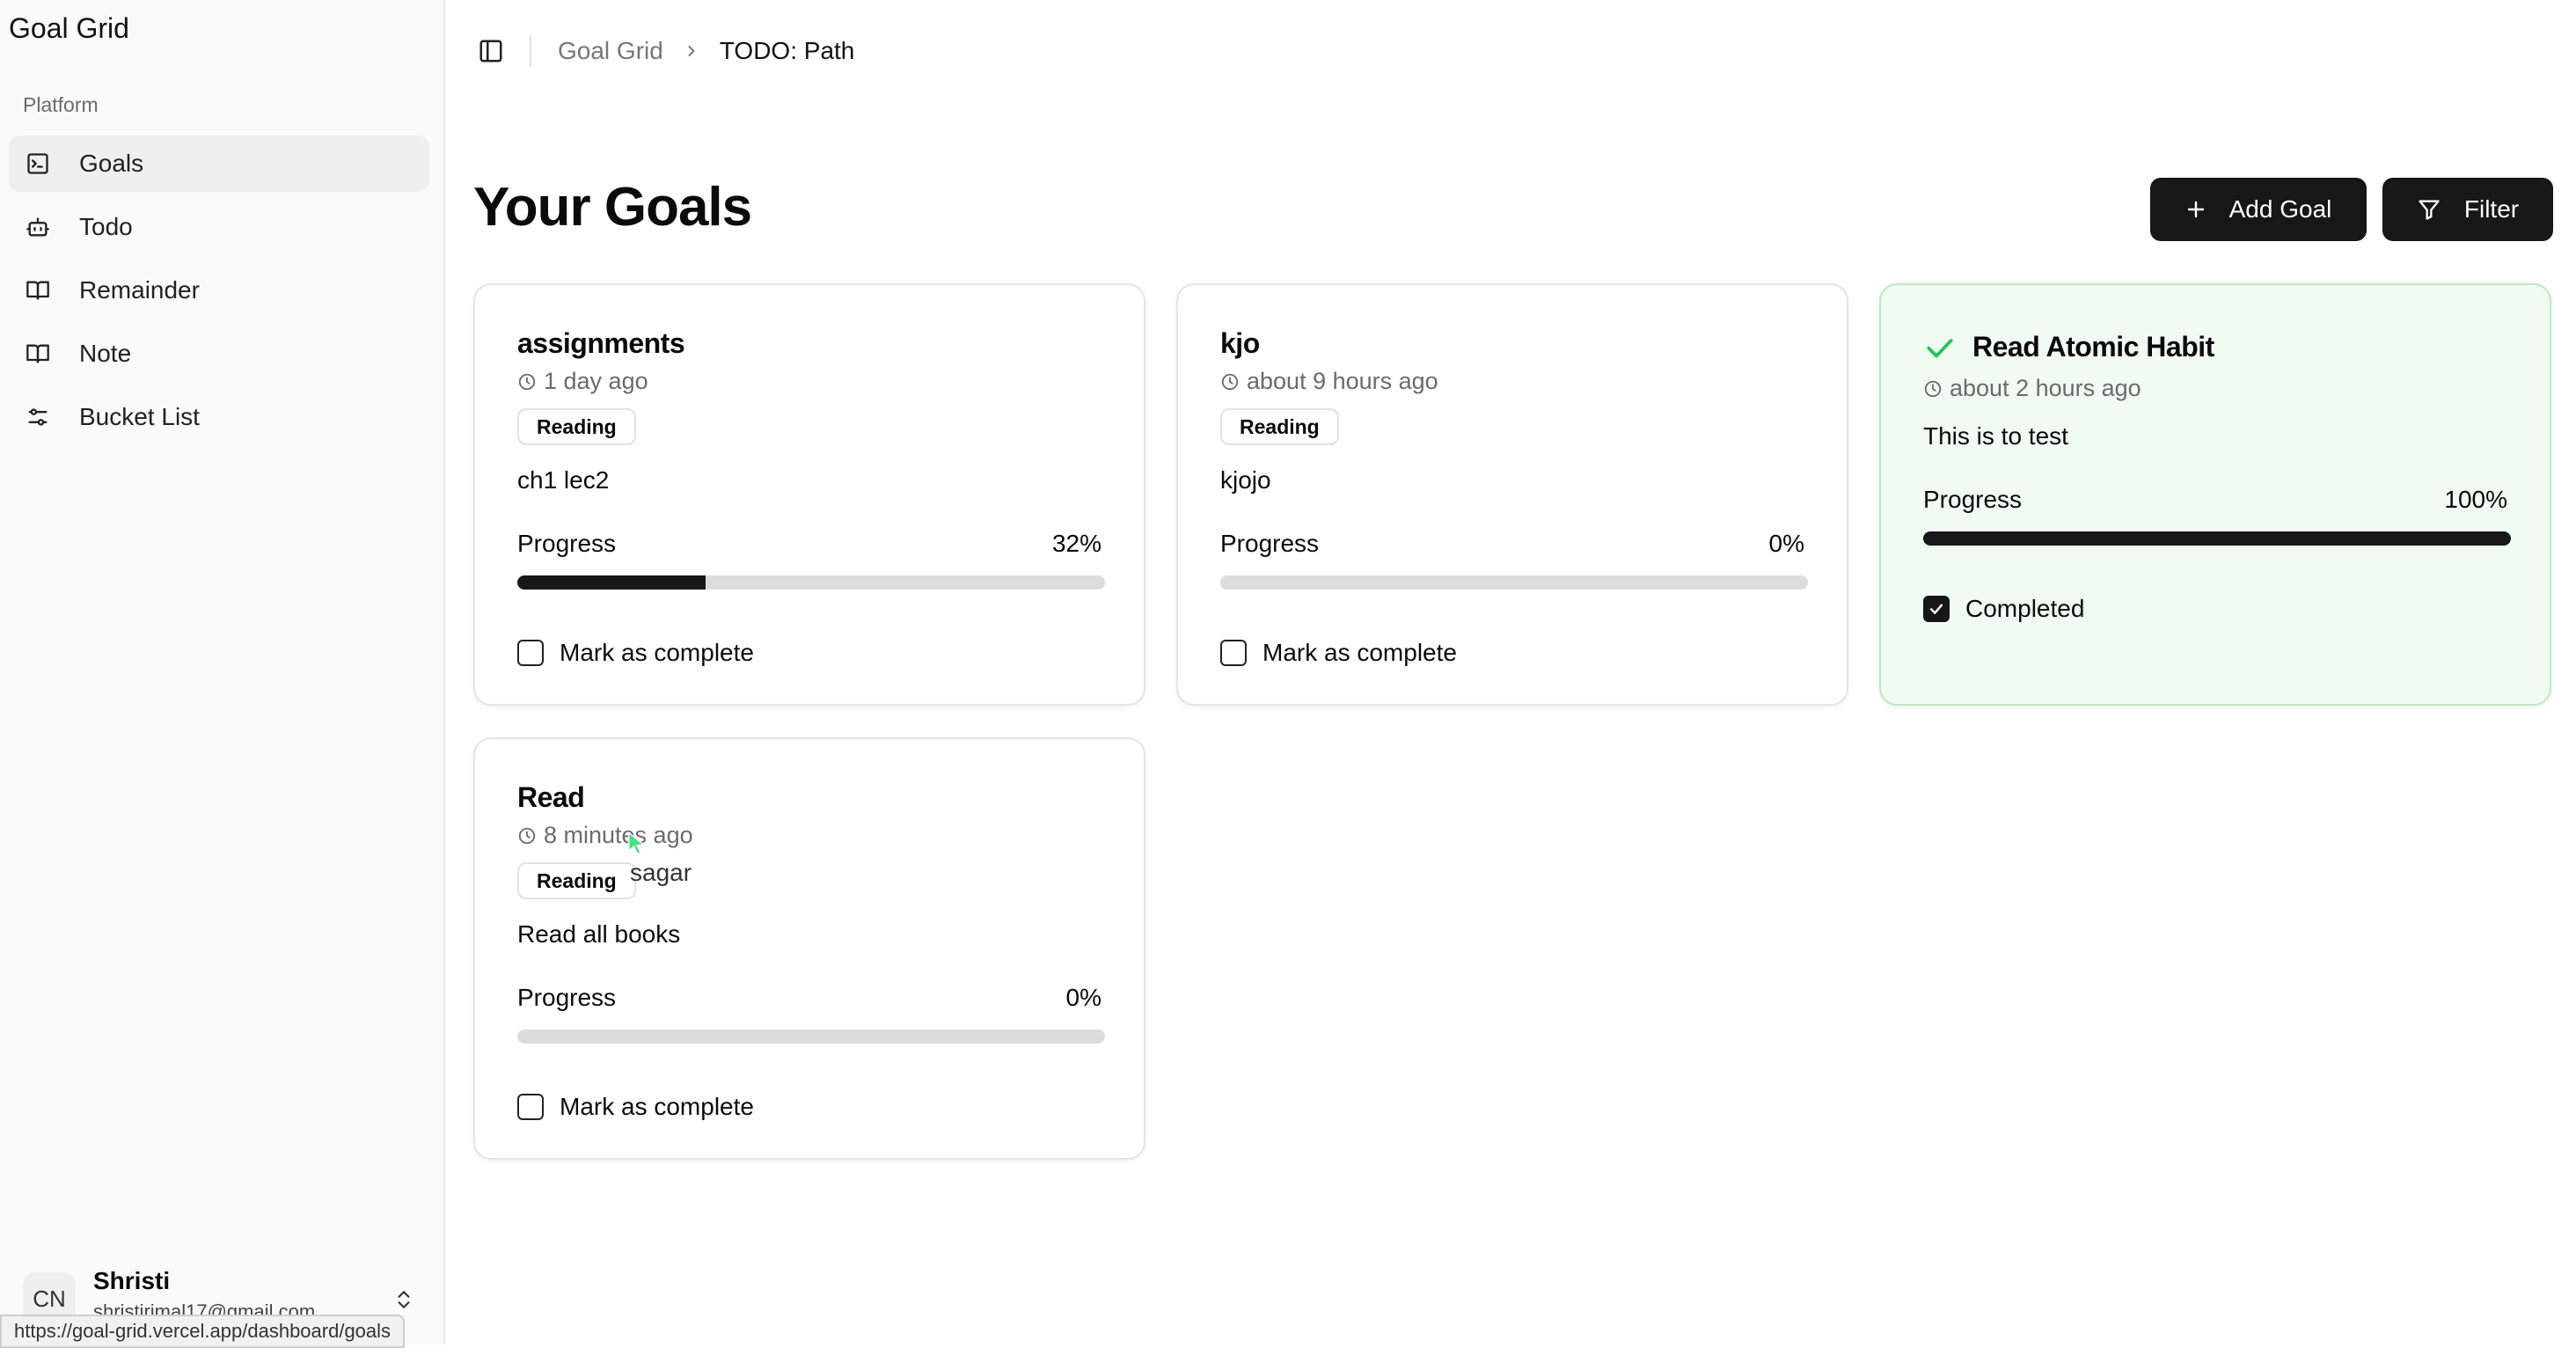 The width and height of the screenshot is (2576, 1348). Describe the element at coordinates (38, 164) in the screenshot. I see `terminal-square-icon` at that location.